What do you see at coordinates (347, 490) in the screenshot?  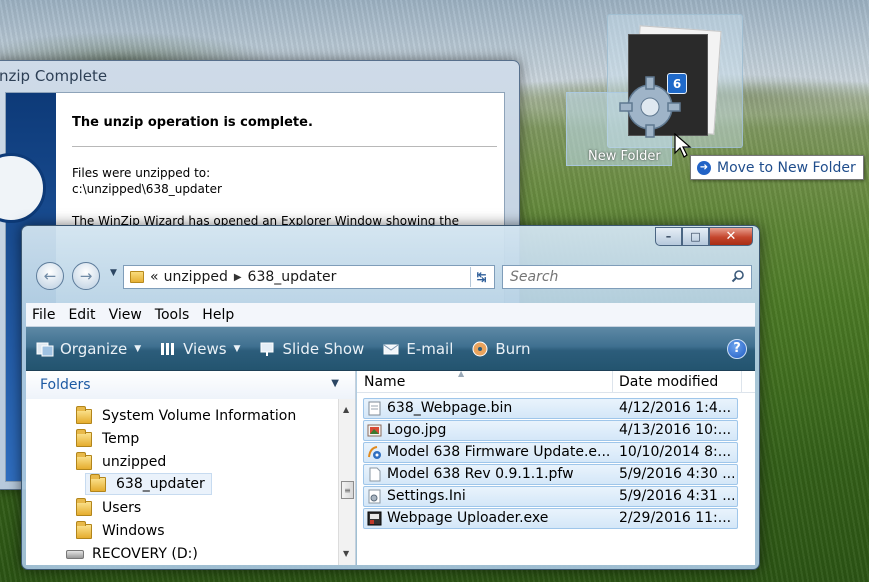 I see `scroll-thumb: ≡` at bounding box center [347, 490].